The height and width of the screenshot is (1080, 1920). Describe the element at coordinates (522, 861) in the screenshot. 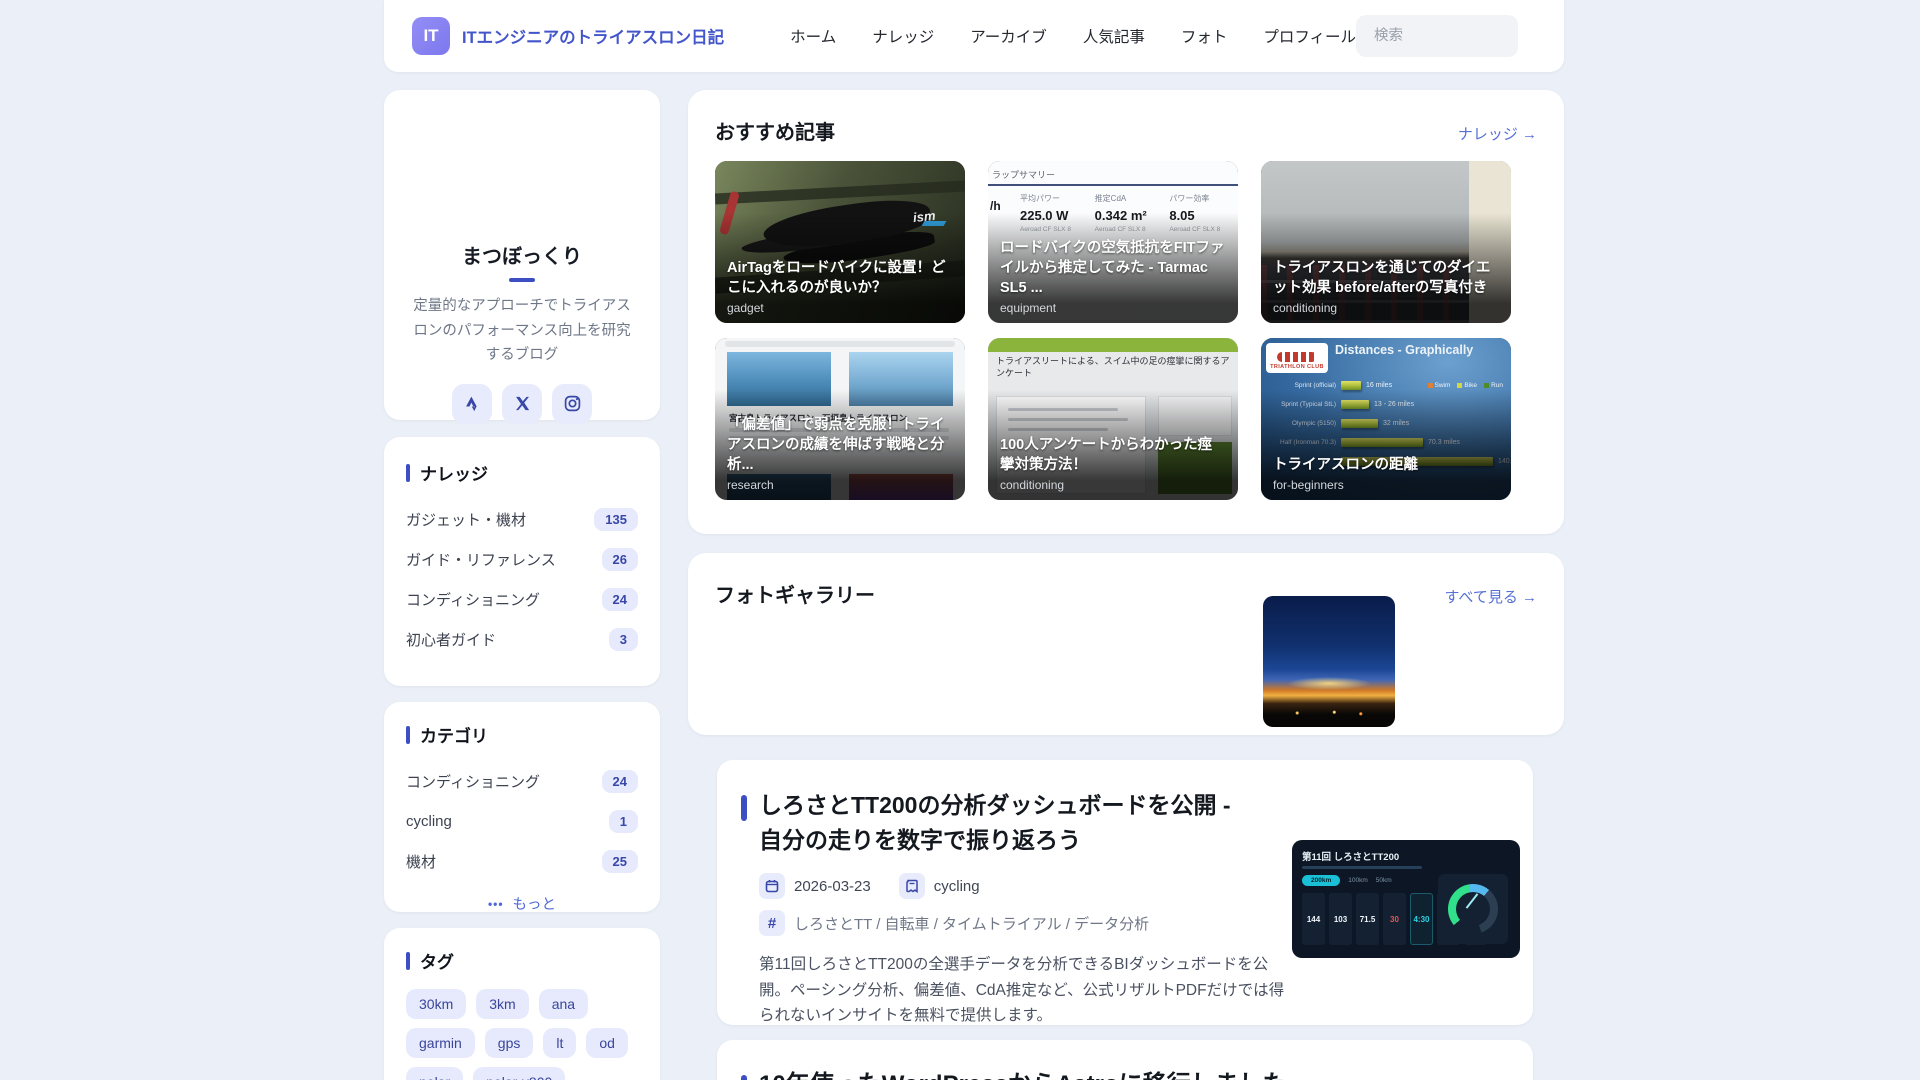

I see `category-item-equipment: 機材 25` at that location.